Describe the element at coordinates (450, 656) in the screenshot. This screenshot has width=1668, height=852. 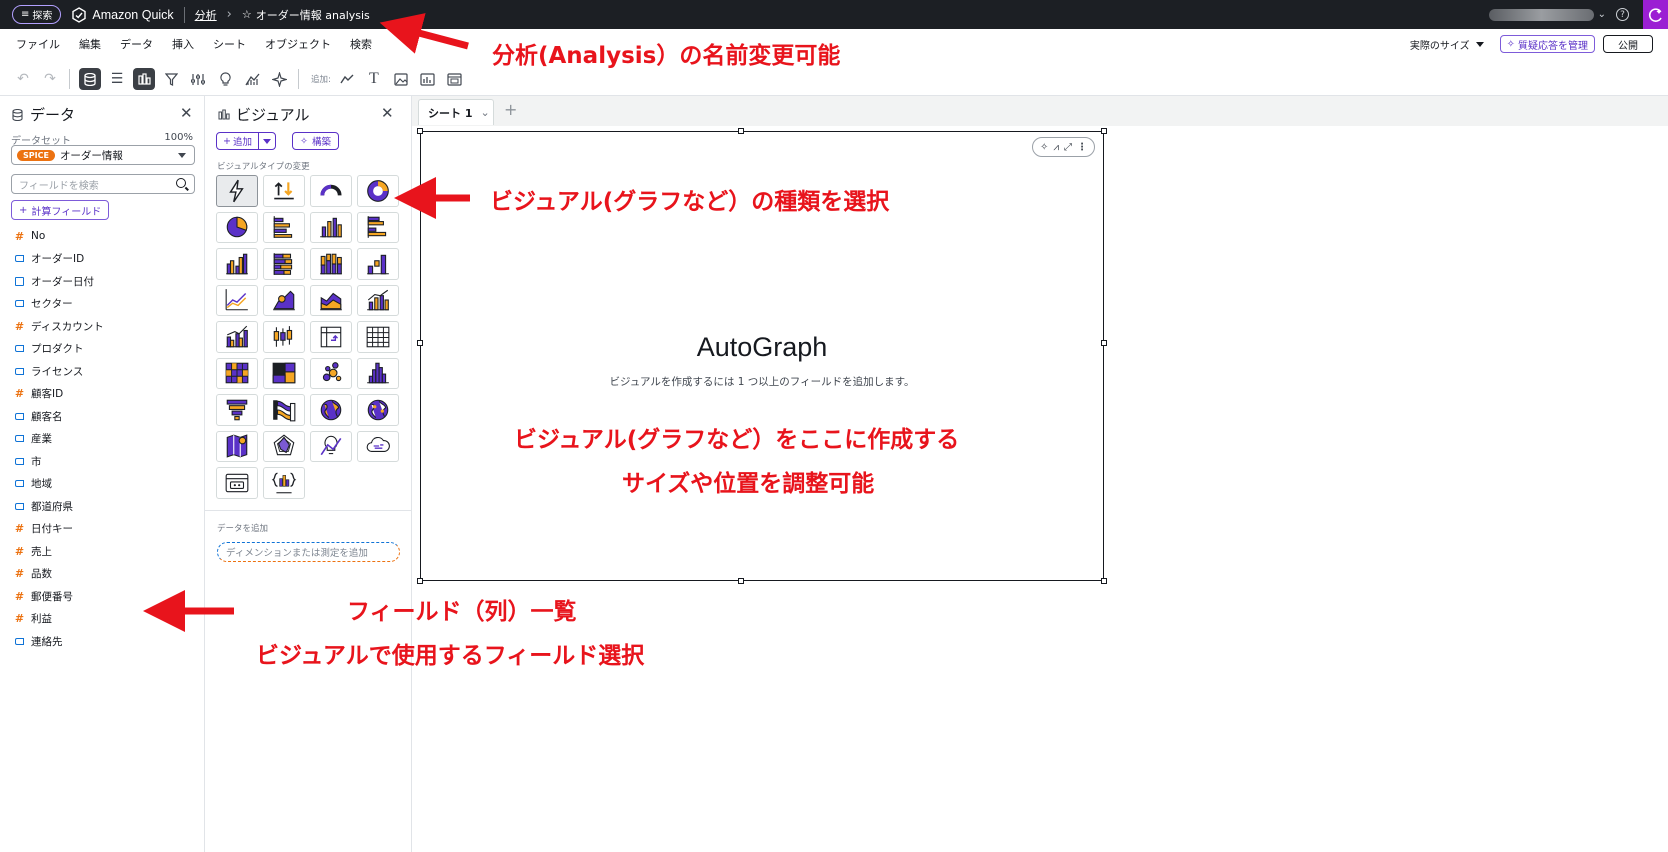
I see `annotation-field-select: ビジュアルで使用するフィールド選択` at that location.